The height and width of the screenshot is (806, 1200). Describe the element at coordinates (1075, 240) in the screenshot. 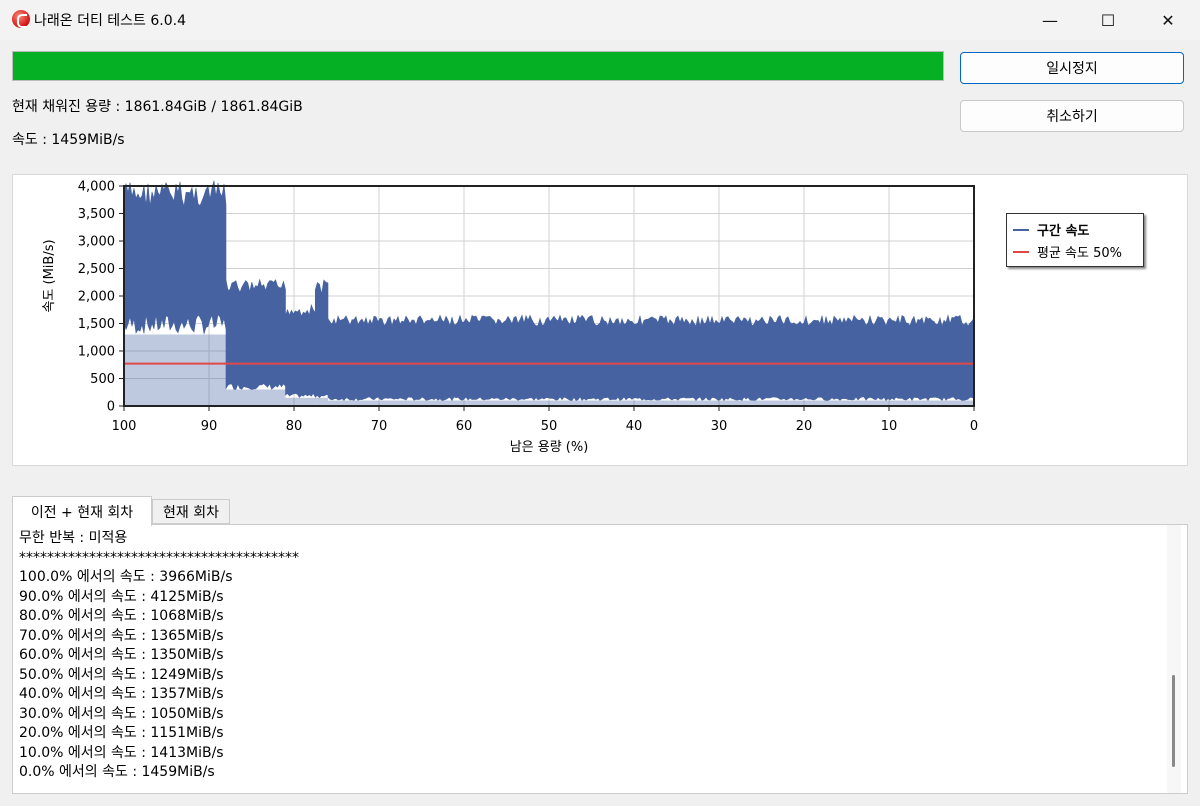

I see `chart-legend: 구간 속도 평균 속도 50%` at that location.